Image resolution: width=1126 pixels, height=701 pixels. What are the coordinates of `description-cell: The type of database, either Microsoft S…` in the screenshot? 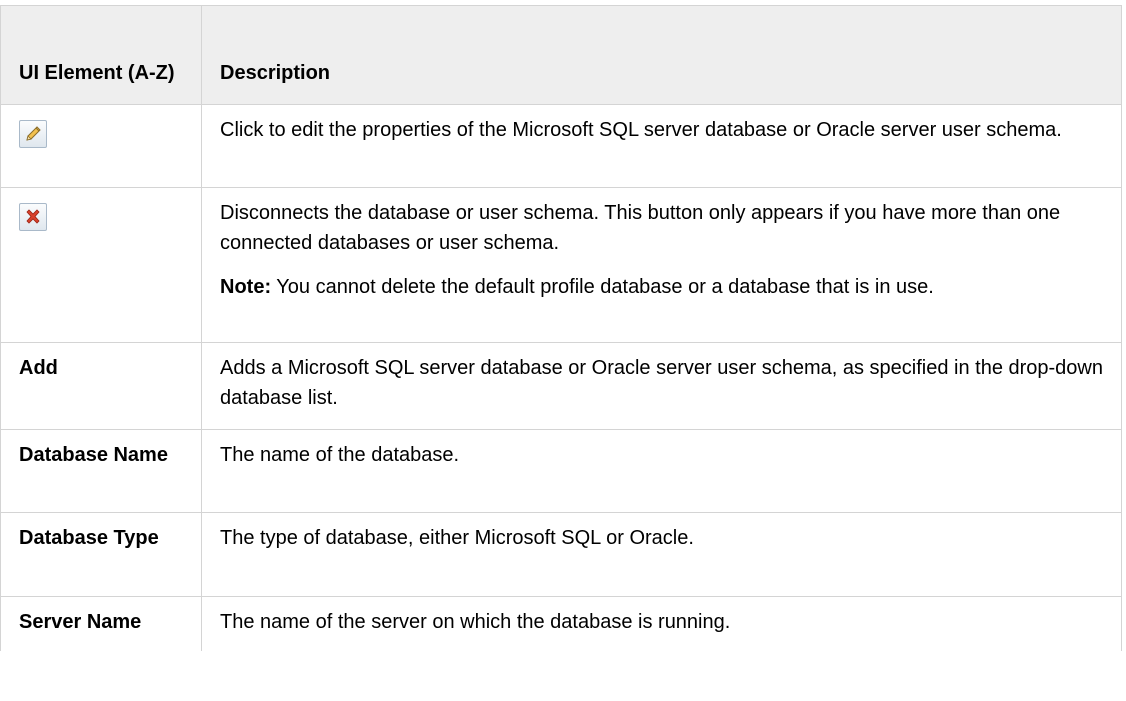 It's located at (661, 554).